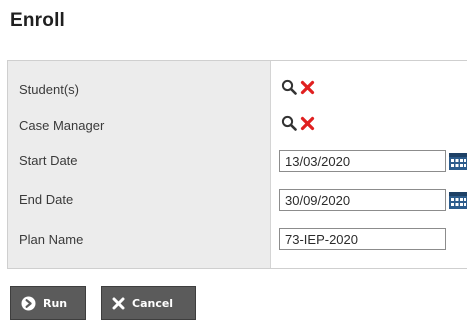 The width and height of the screenshot is (467, 320). I want to click on end-date-field, so click(362, 200).